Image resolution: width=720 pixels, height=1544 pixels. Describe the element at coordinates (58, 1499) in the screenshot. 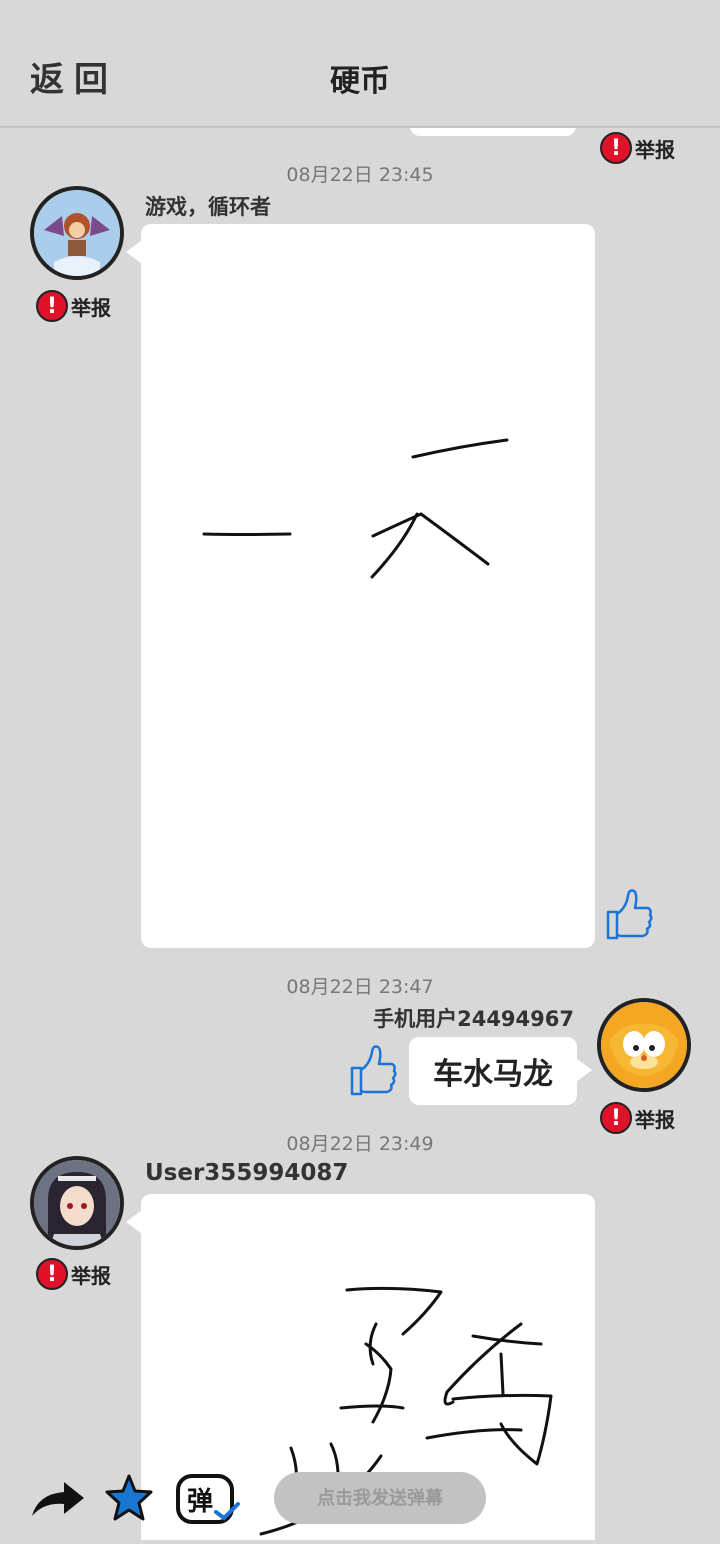

I see `share-icon` at that location.